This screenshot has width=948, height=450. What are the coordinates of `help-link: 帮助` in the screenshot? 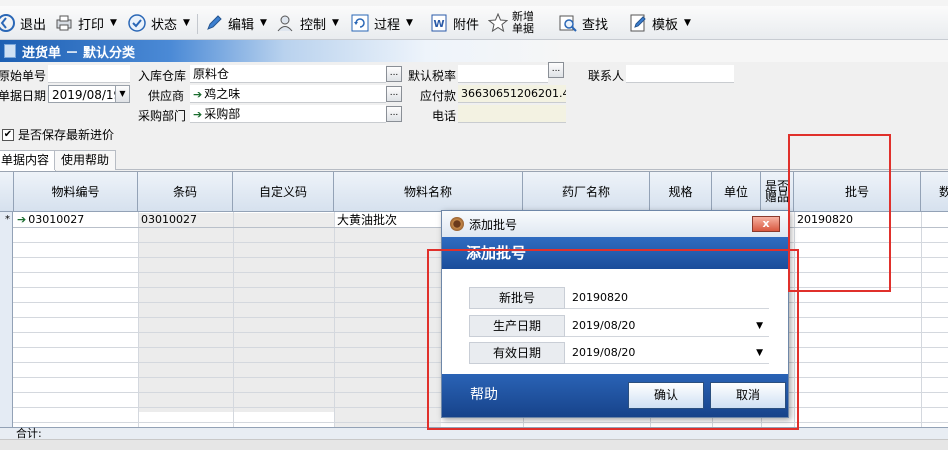 It's located at (484, 395).